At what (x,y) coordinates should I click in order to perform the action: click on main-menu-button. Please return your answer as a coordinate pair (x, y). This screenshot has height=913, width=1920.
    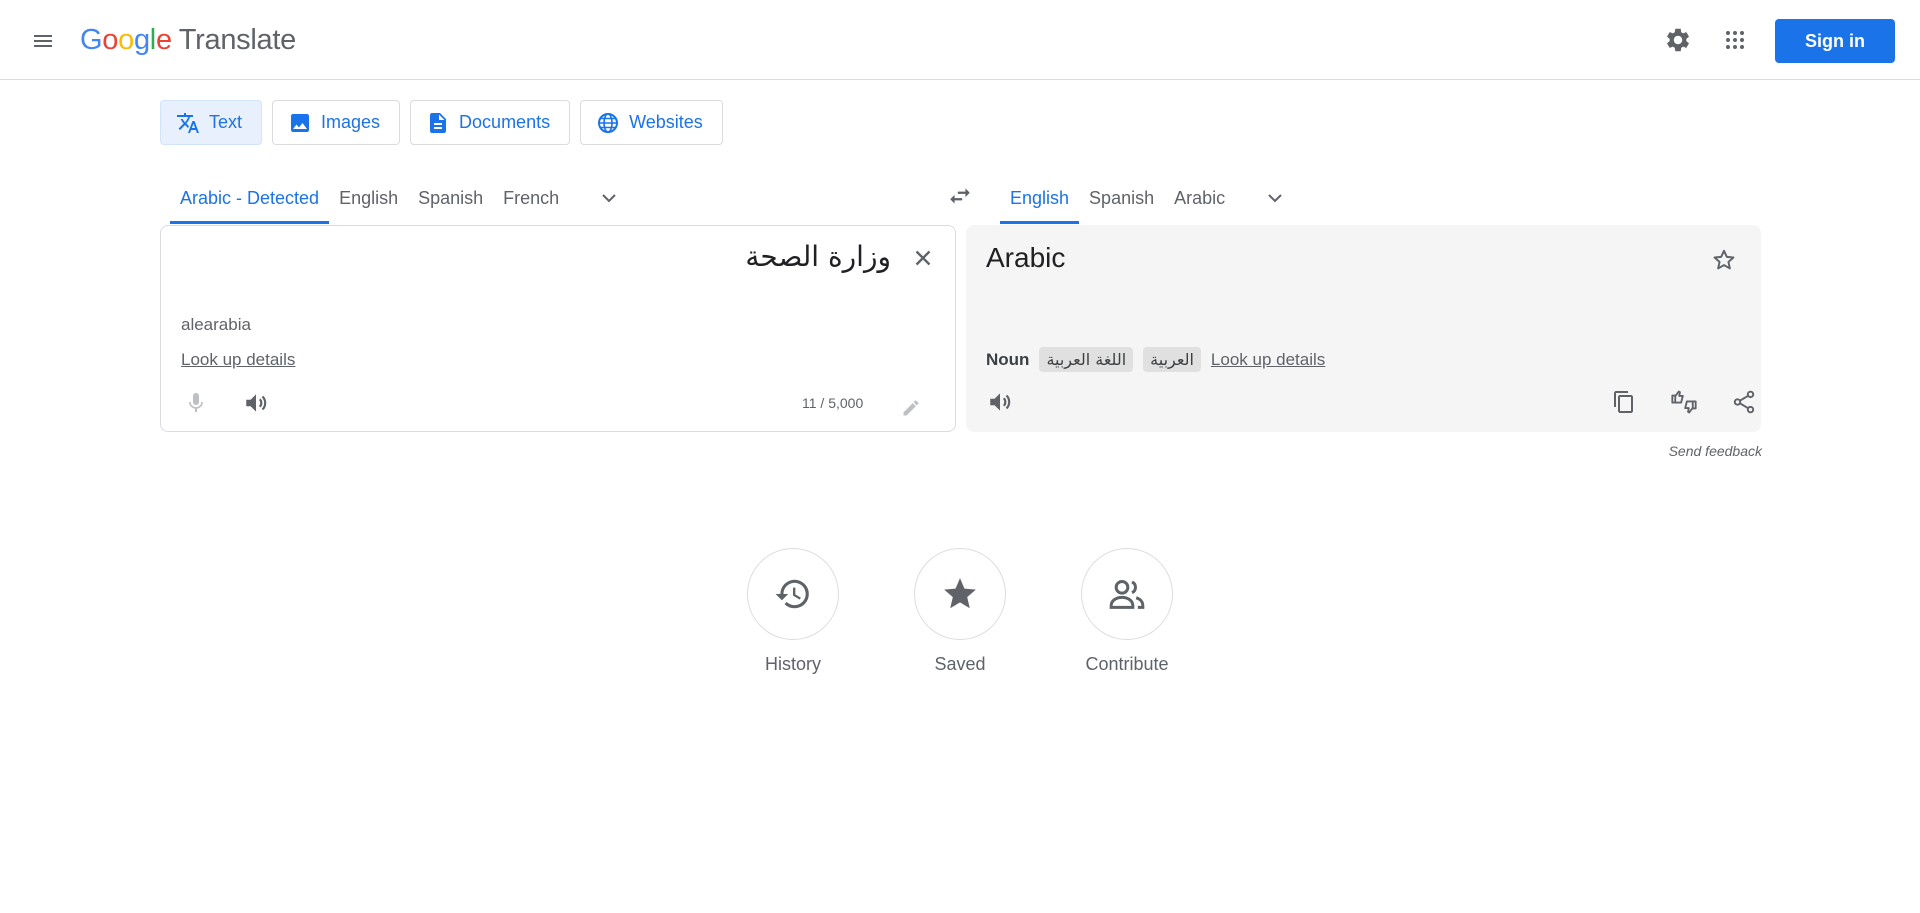
    Looking at the image, I should click on (43, 41).